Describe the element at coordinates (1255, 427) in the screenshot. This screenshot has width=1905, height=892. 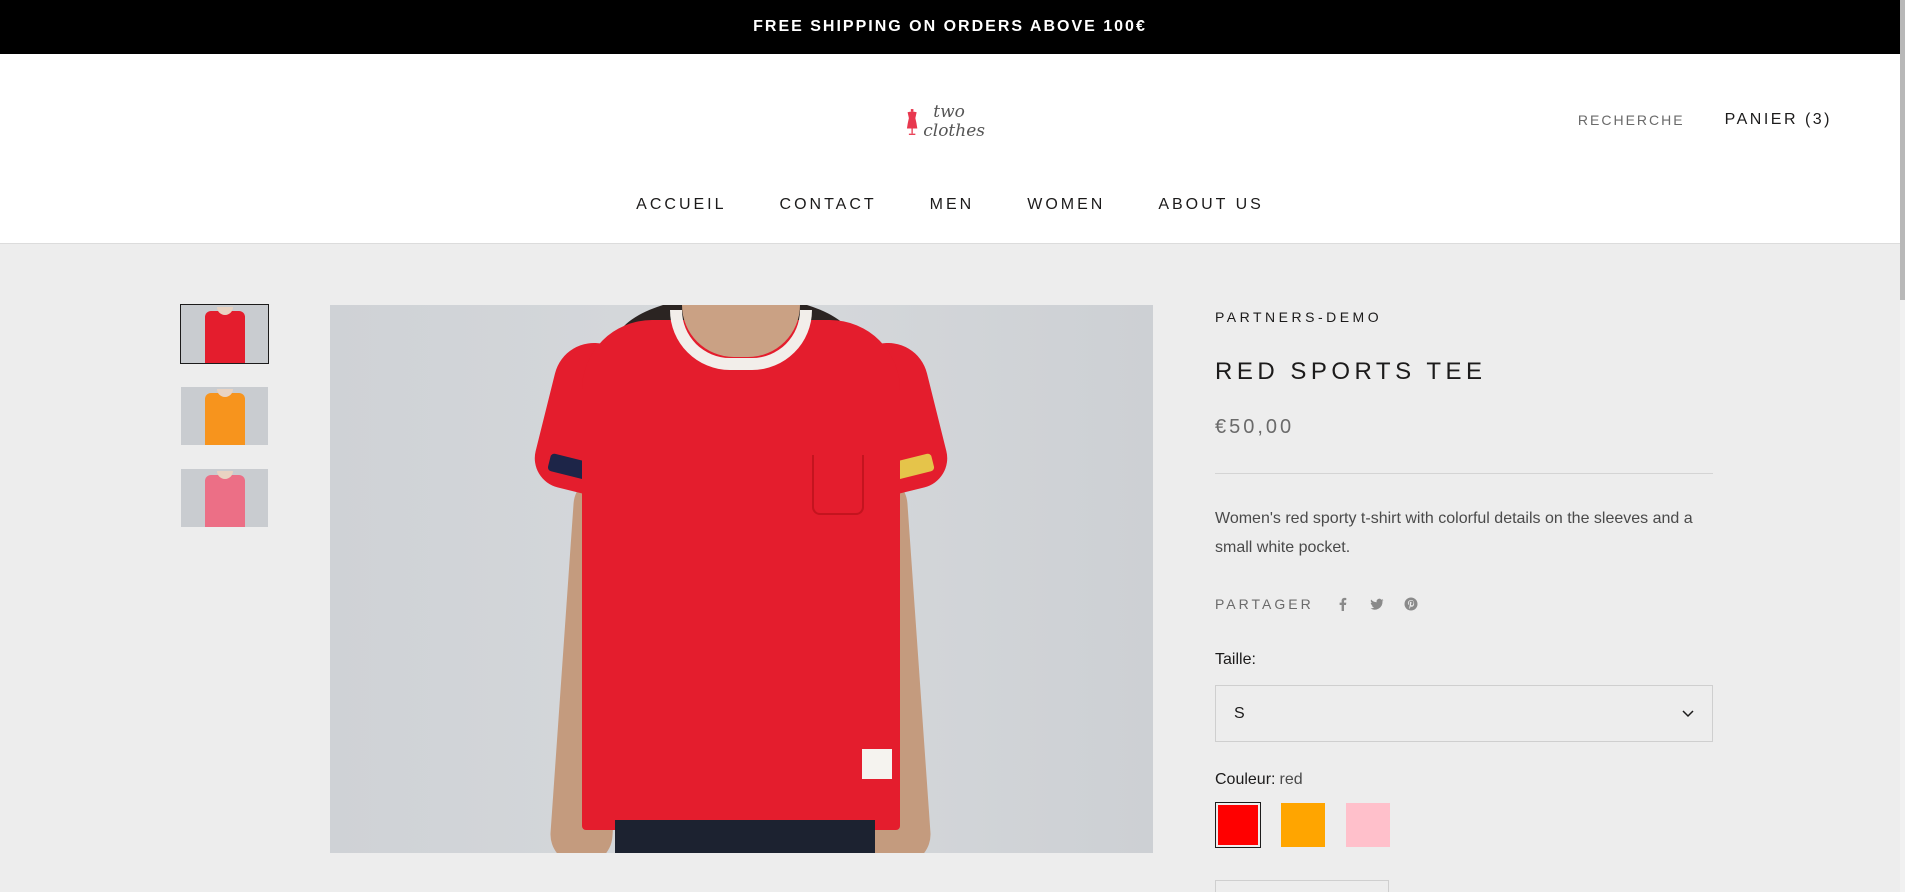
I see `product-price: €50,00` at that location.